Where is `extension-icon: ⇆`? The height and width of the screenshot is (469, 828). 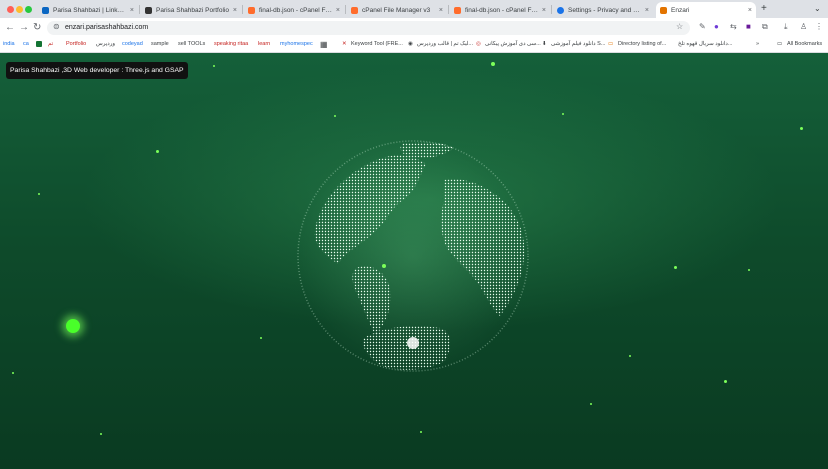 extension-icon: ⇆ is located at coordinates (733, 27).